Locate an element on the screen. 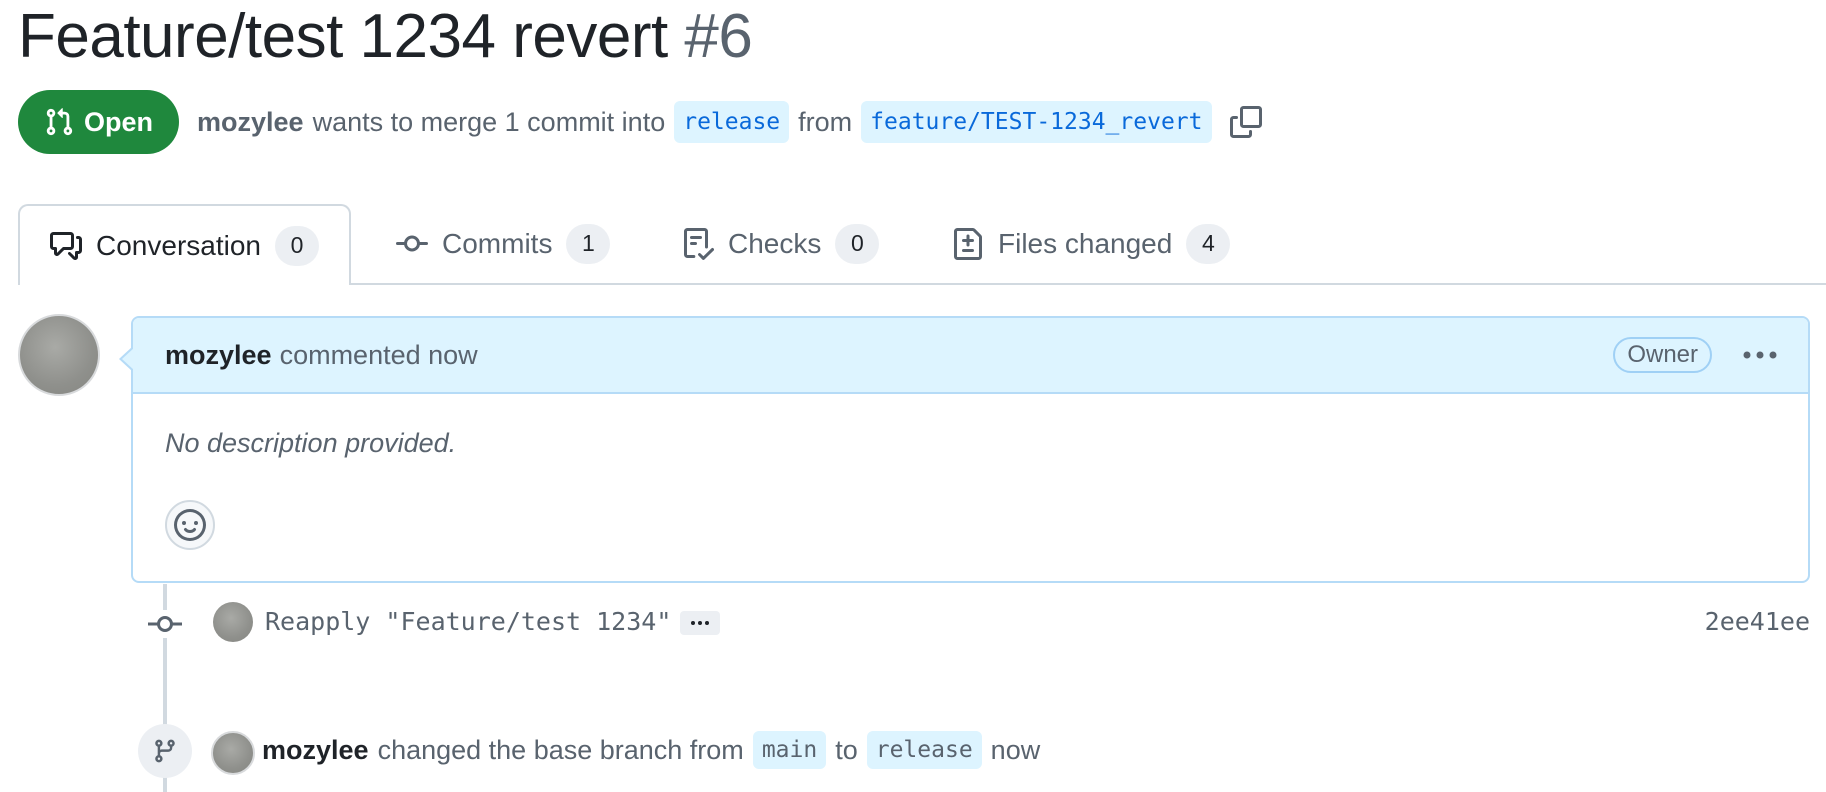 The width and height of the screenshot is (1826, 792). copy-branch-button is located at coordinates (1246, 122).